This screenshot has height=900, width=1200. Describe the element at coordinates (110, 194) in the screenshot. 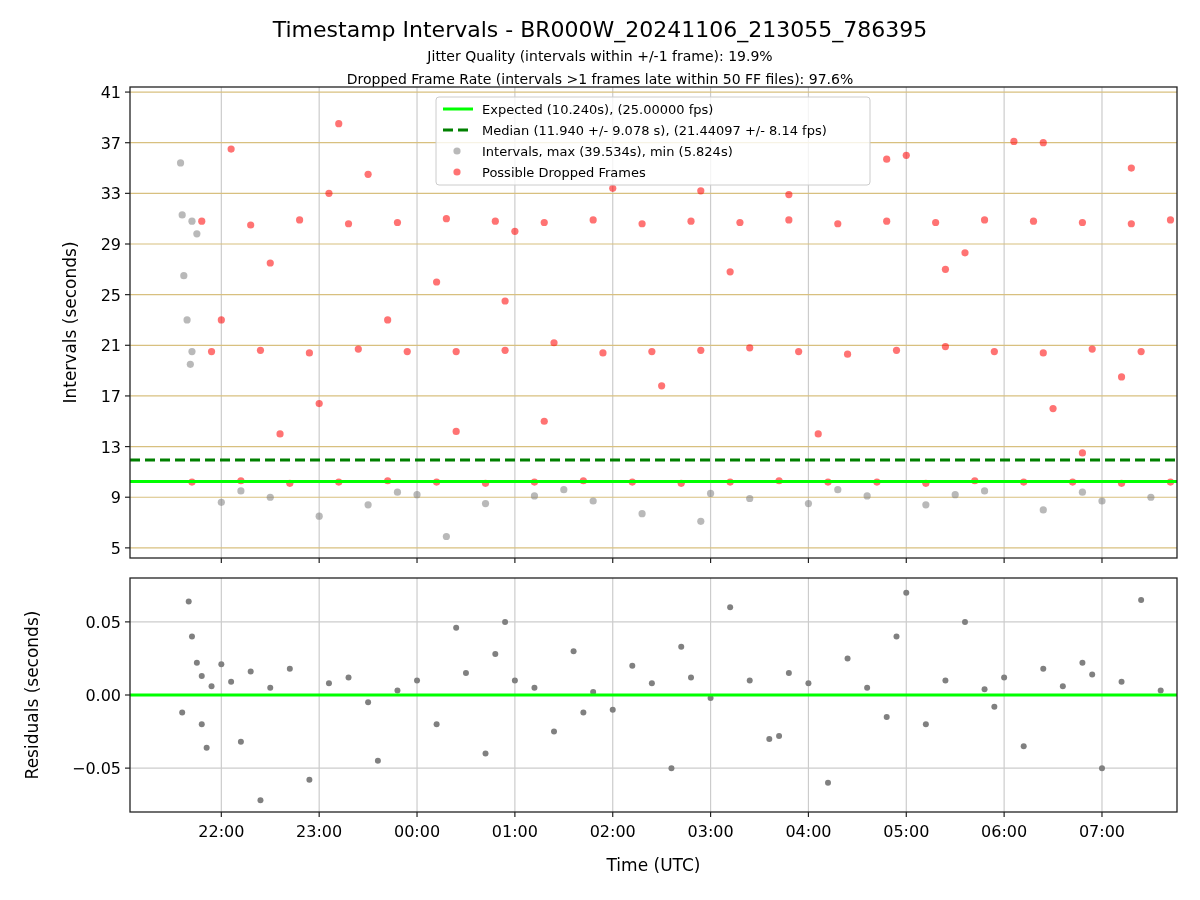

I see `y-tick-label: 33` at that location.